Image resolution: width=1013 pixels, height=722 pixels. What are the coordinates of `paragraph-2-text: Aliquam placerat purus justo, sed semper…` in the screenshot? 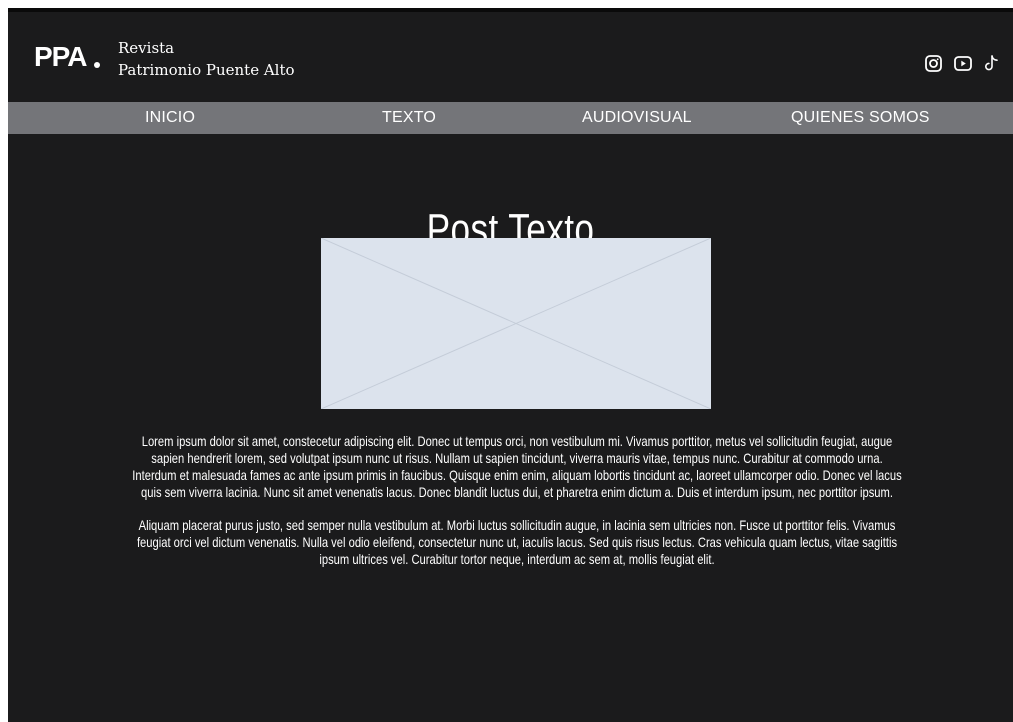 It's located at (517, 542).